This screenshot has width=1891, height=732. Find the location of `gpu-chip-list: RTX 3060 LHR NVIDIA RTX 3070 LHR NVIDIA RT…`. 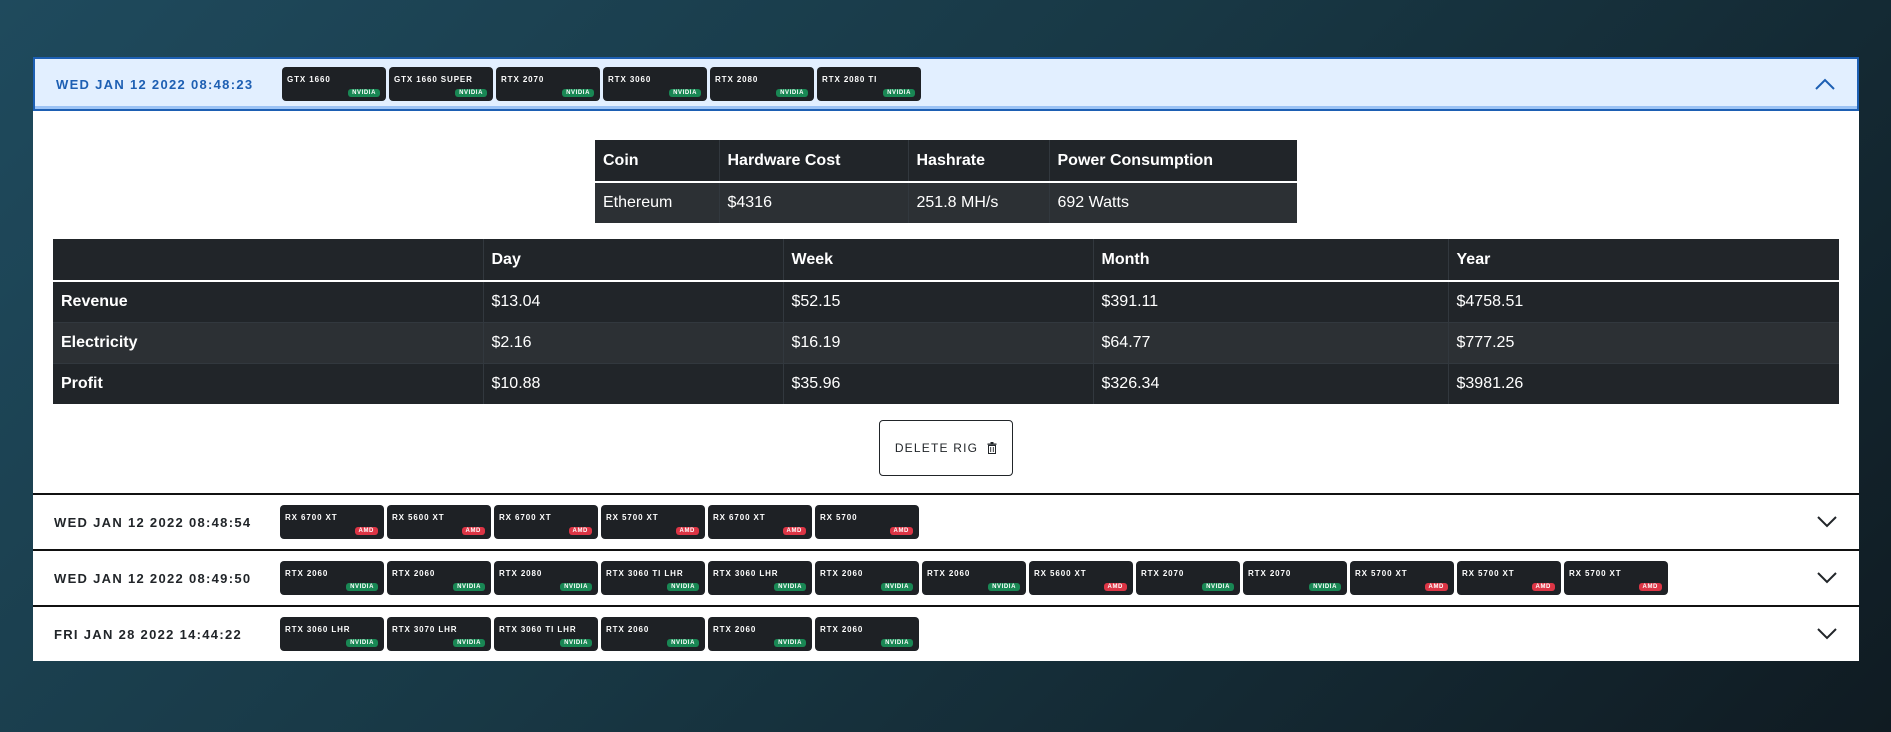

gpu-chip-list: RTX 3060 LHR NVIDIA RTX 3070 LHR NVIDIA RT… is located at coordinates (599, 634).